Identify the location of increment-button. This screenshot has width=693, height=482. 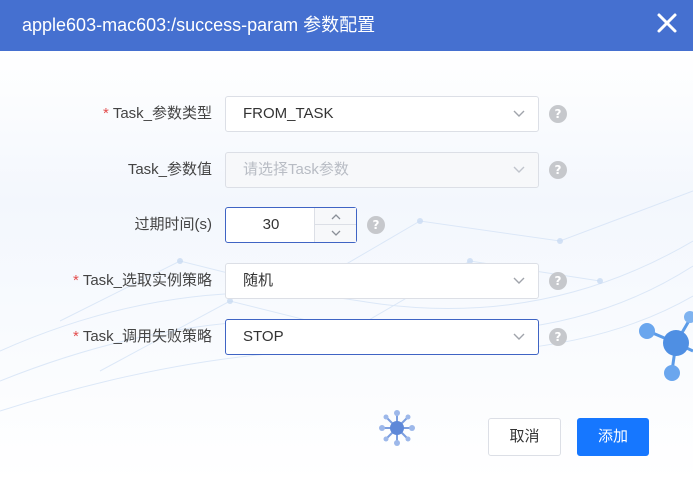
(335, 216).